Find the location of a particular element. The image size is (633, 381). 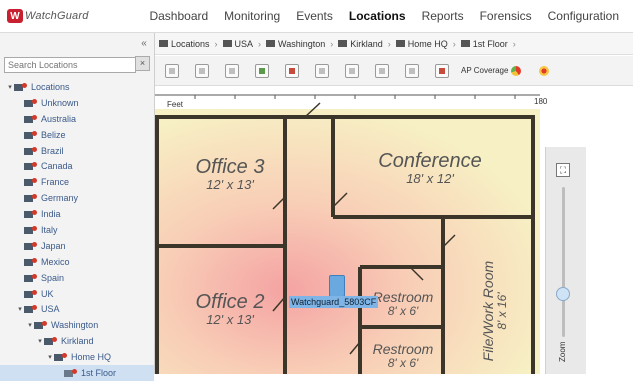

nav-configuration: Configuration is located at coordinates (583, 16).